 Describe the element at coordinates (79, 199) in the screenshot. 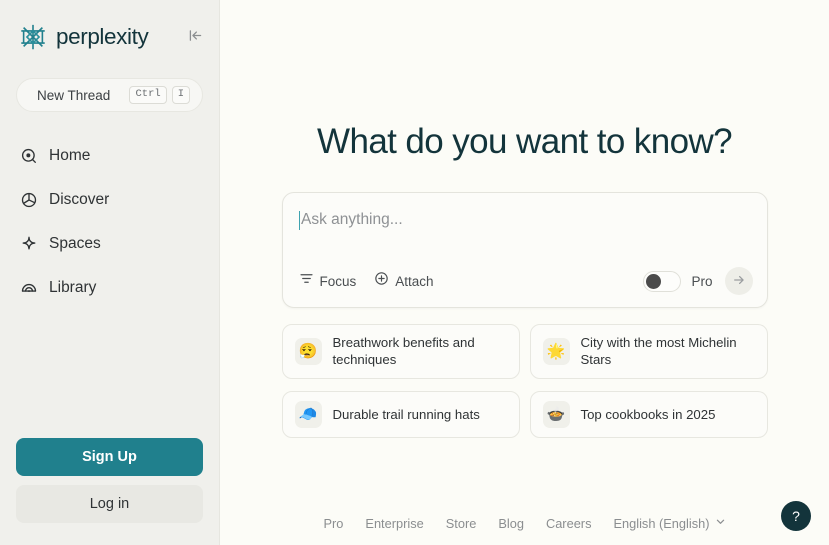

I see `sidebar-item-label: Discover` at that location.